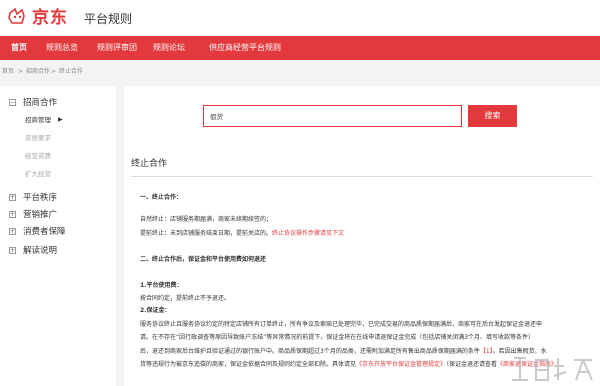  I want to click on nav-rules-forum: 规则论坛, so click(169, 48).